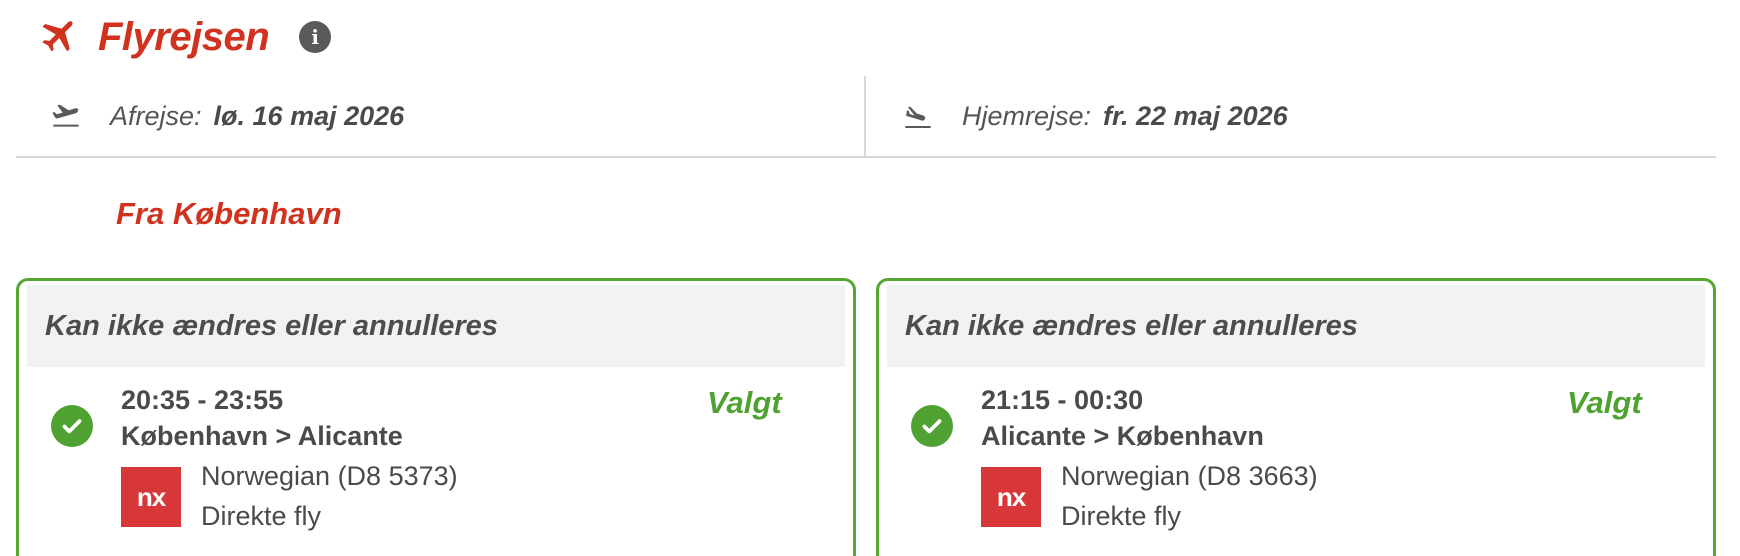  What do you see at coordinates (229, 213) in the screenshot?
I see `origin-heading: Fra København` at bounding box center [229, 213].